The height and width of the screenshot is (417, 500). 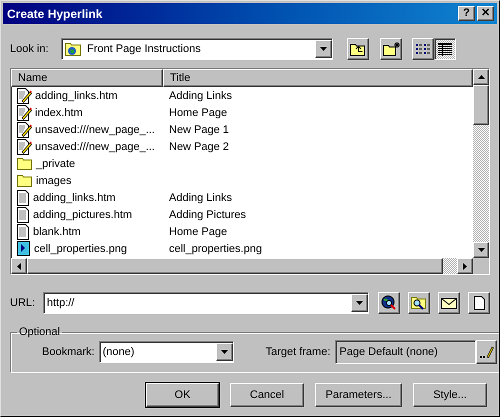 I want to click on ok-button: OK, so click(x=182, y=395).